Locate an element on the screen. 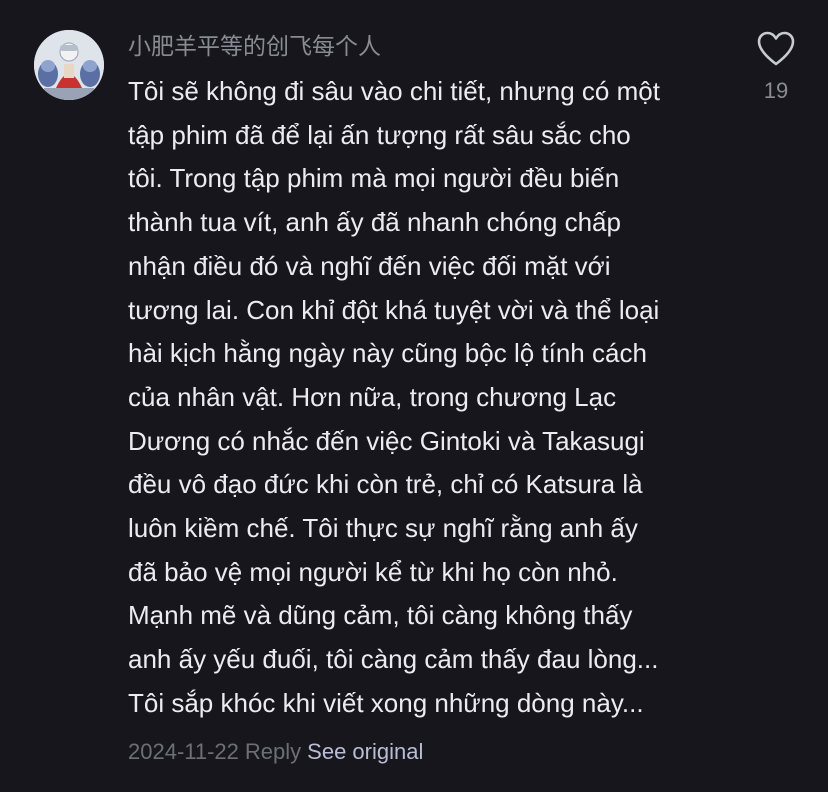  reply-button: Reply is located at coordinates (273, 751).